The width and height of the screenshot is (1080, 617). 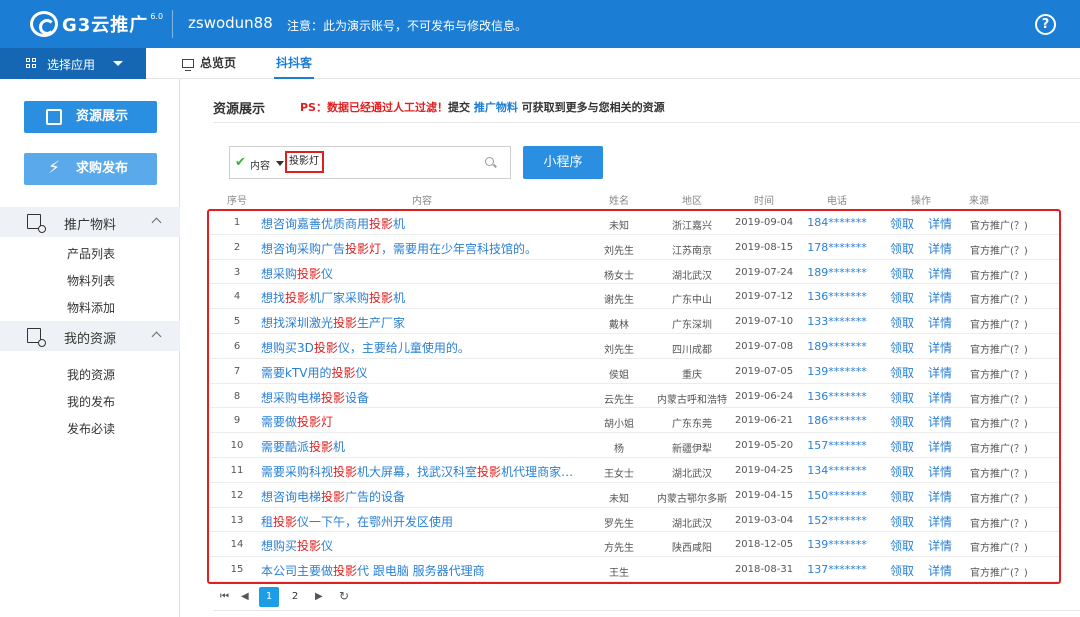 What do you see at coordinates (218, 63) in the screenshot?
I see `tab-overview-label: 总览页` at bounding box center [218, 63].